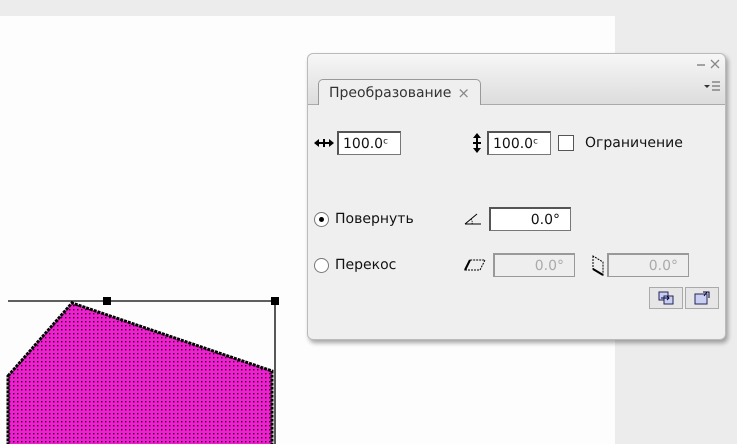  What do you see at coordinates (369, 143) in the screenshot?
I see `width-field: 100.0ᶜ` at bounding box center [369, 143].